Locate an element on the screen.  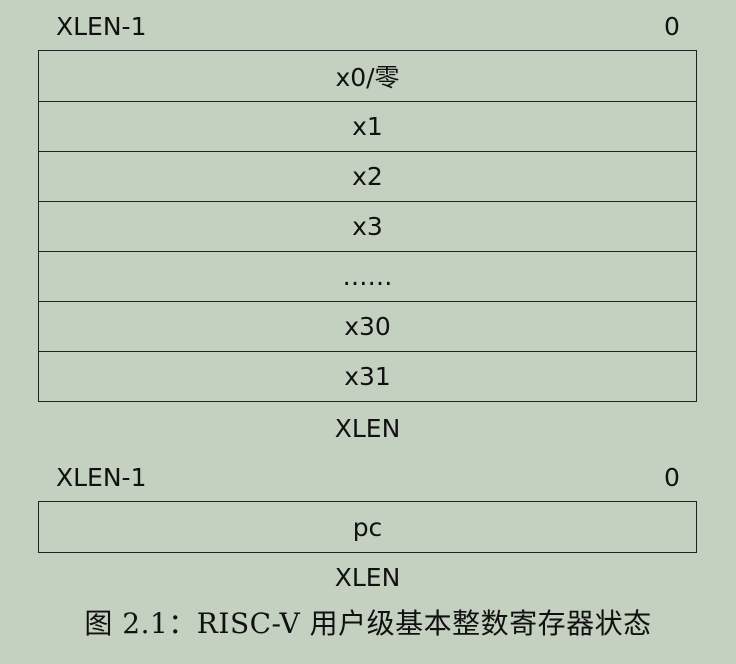
gpr-msb-label: XLEN-1 is located at coordinates (101, 26).